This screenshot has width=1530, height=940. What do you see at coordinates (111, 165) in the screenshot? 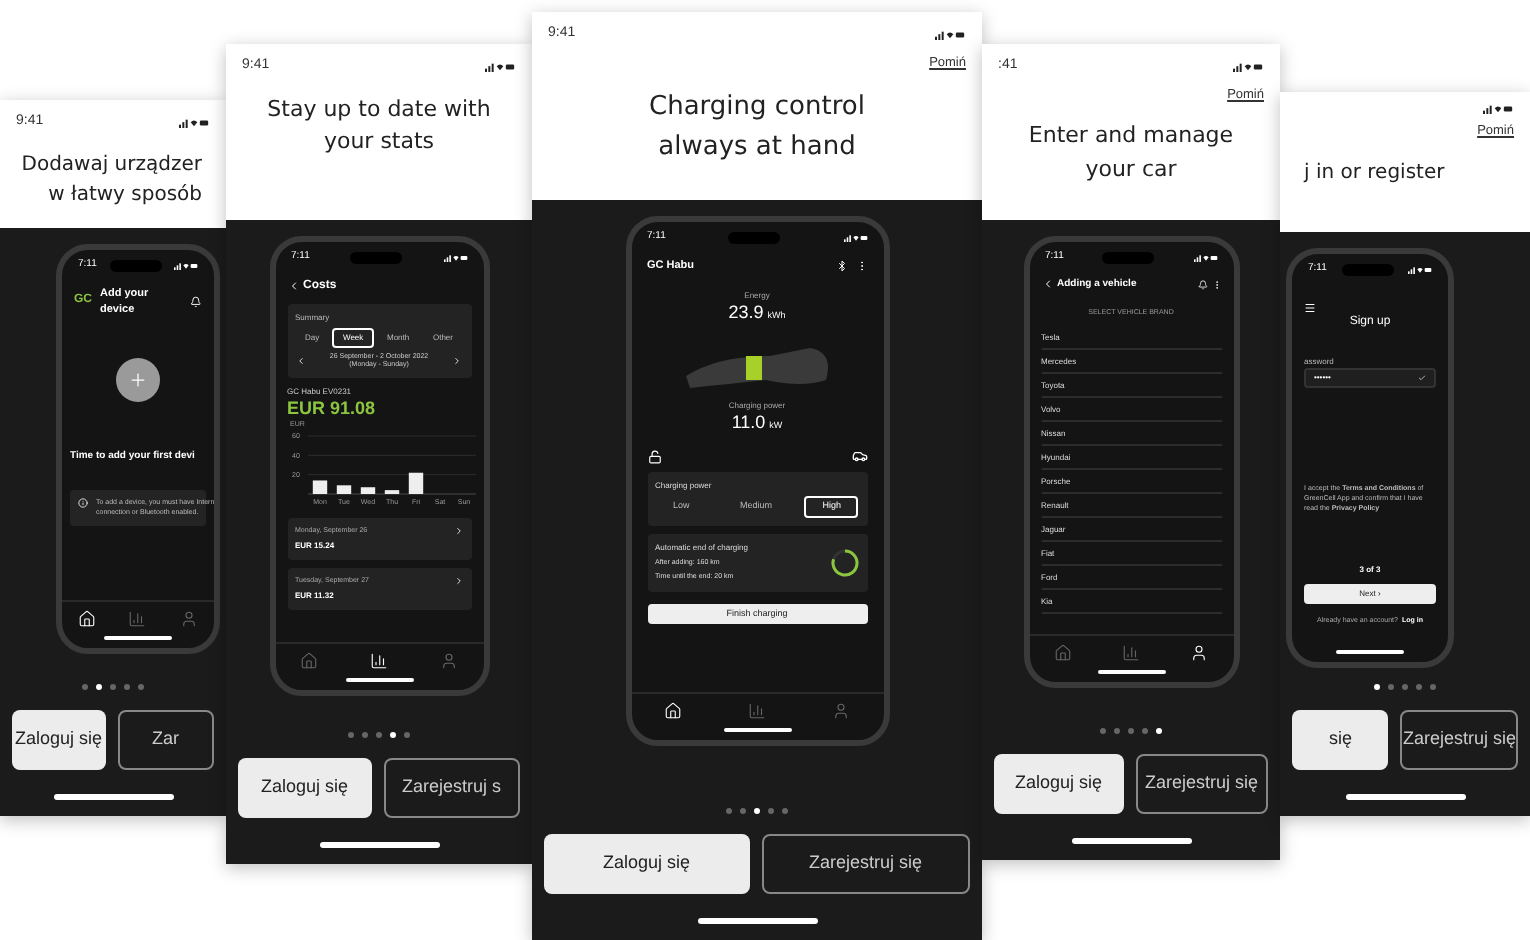
I see `card-title: Dodawaj urządzer` at bounding box center [111, 165].